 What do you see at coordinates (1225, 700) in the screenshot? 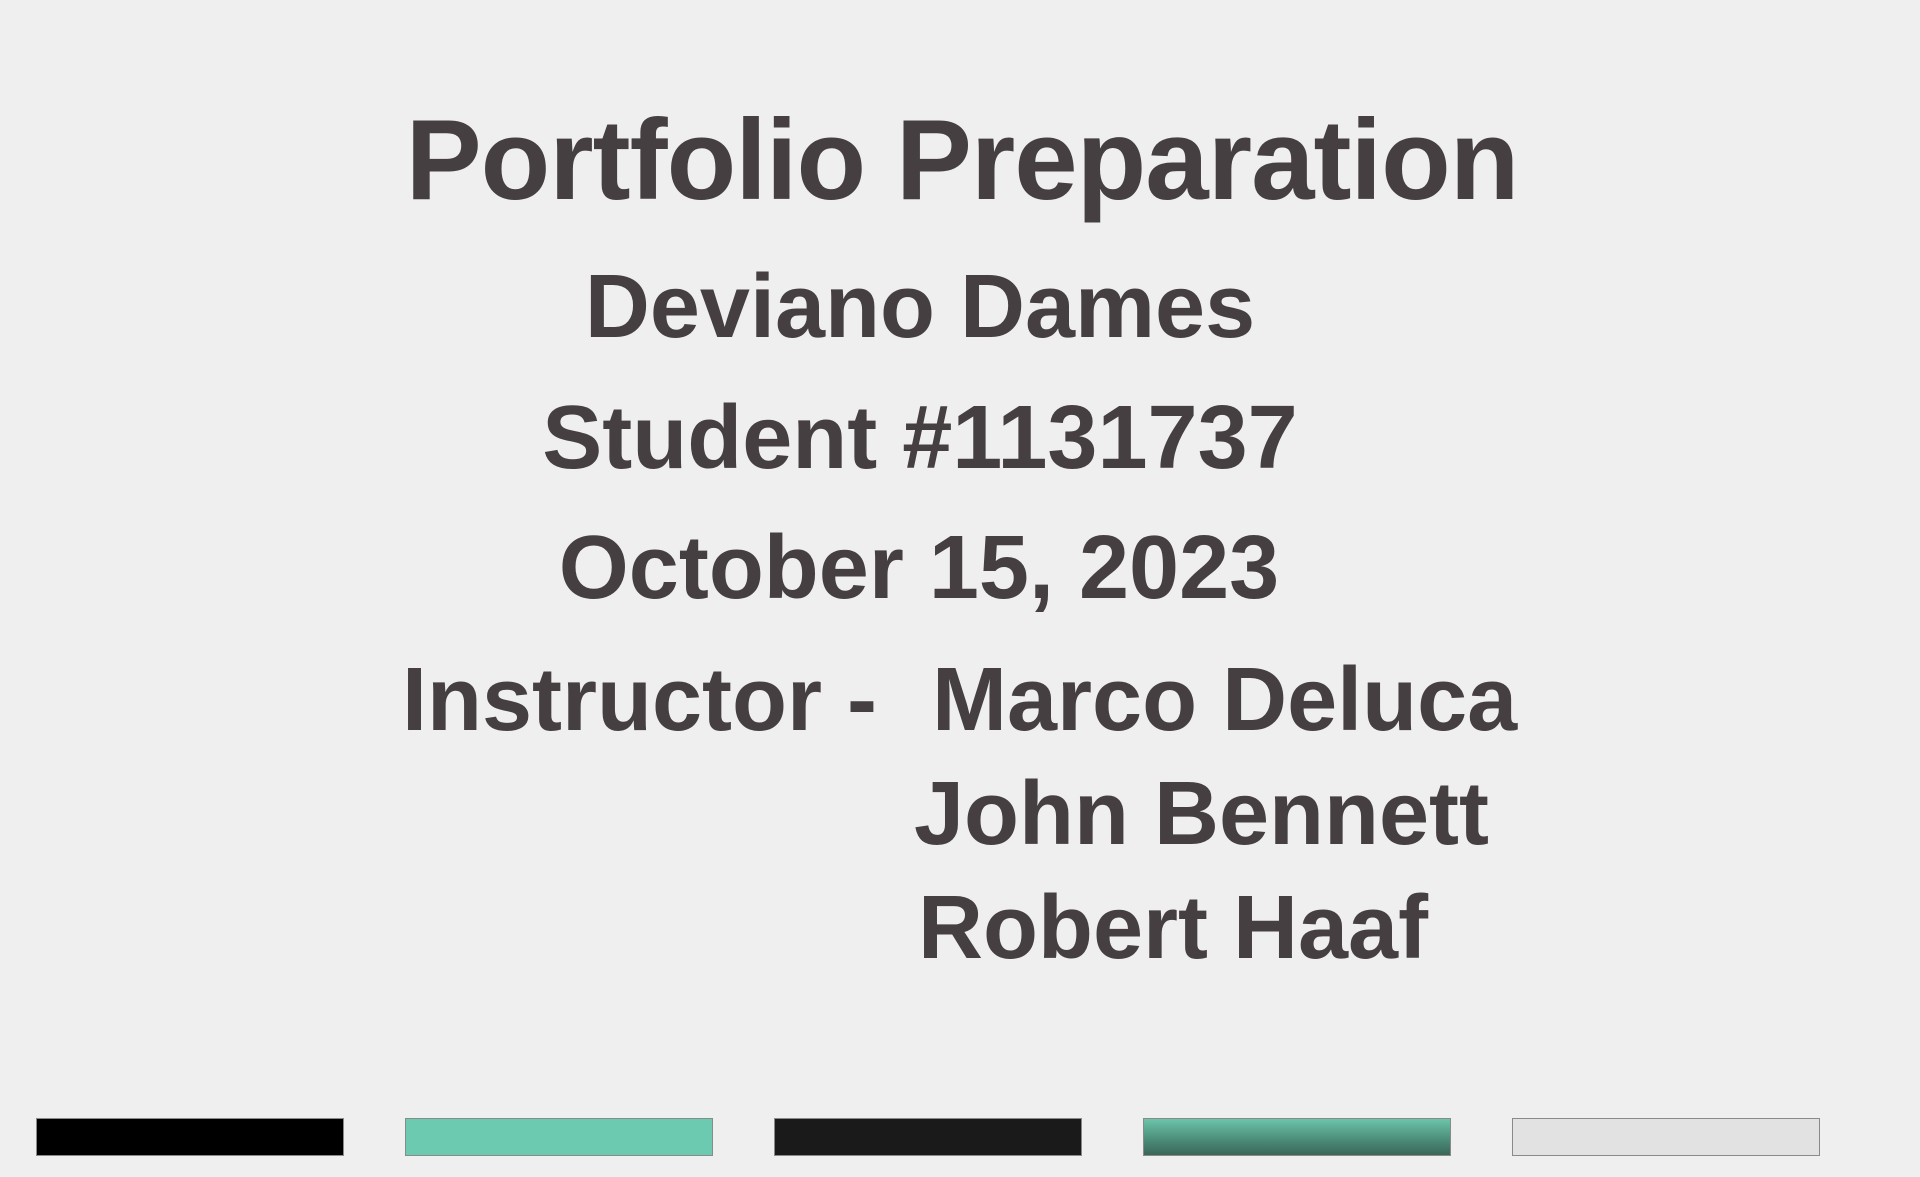
I see `instructor-name: Marco Deluca` at bounding box center [1225, 700].